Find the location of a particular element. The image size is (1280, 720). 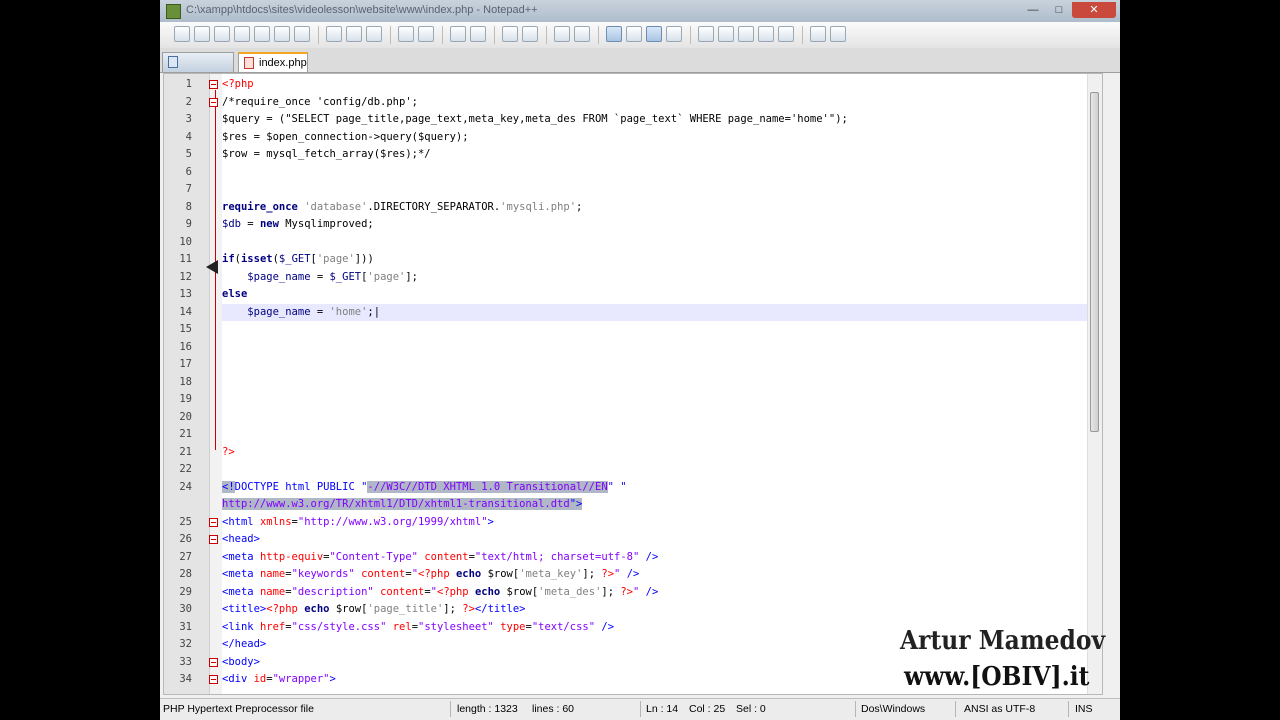

code-line: 9 $db = new Mysqlimproved; is located at coordinates (633, 225).